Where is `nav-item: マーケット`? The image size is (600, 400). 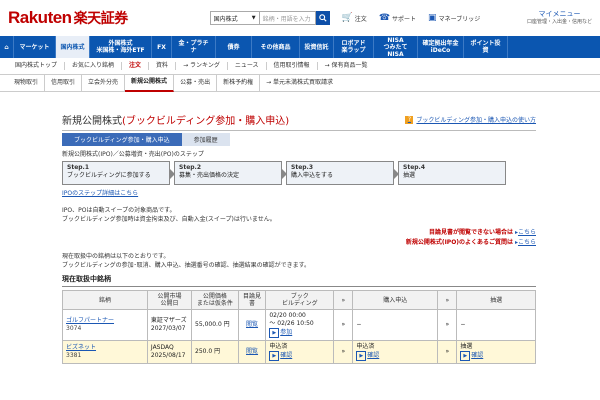 nav-item: マーケット is located at coordinates (35, 47).